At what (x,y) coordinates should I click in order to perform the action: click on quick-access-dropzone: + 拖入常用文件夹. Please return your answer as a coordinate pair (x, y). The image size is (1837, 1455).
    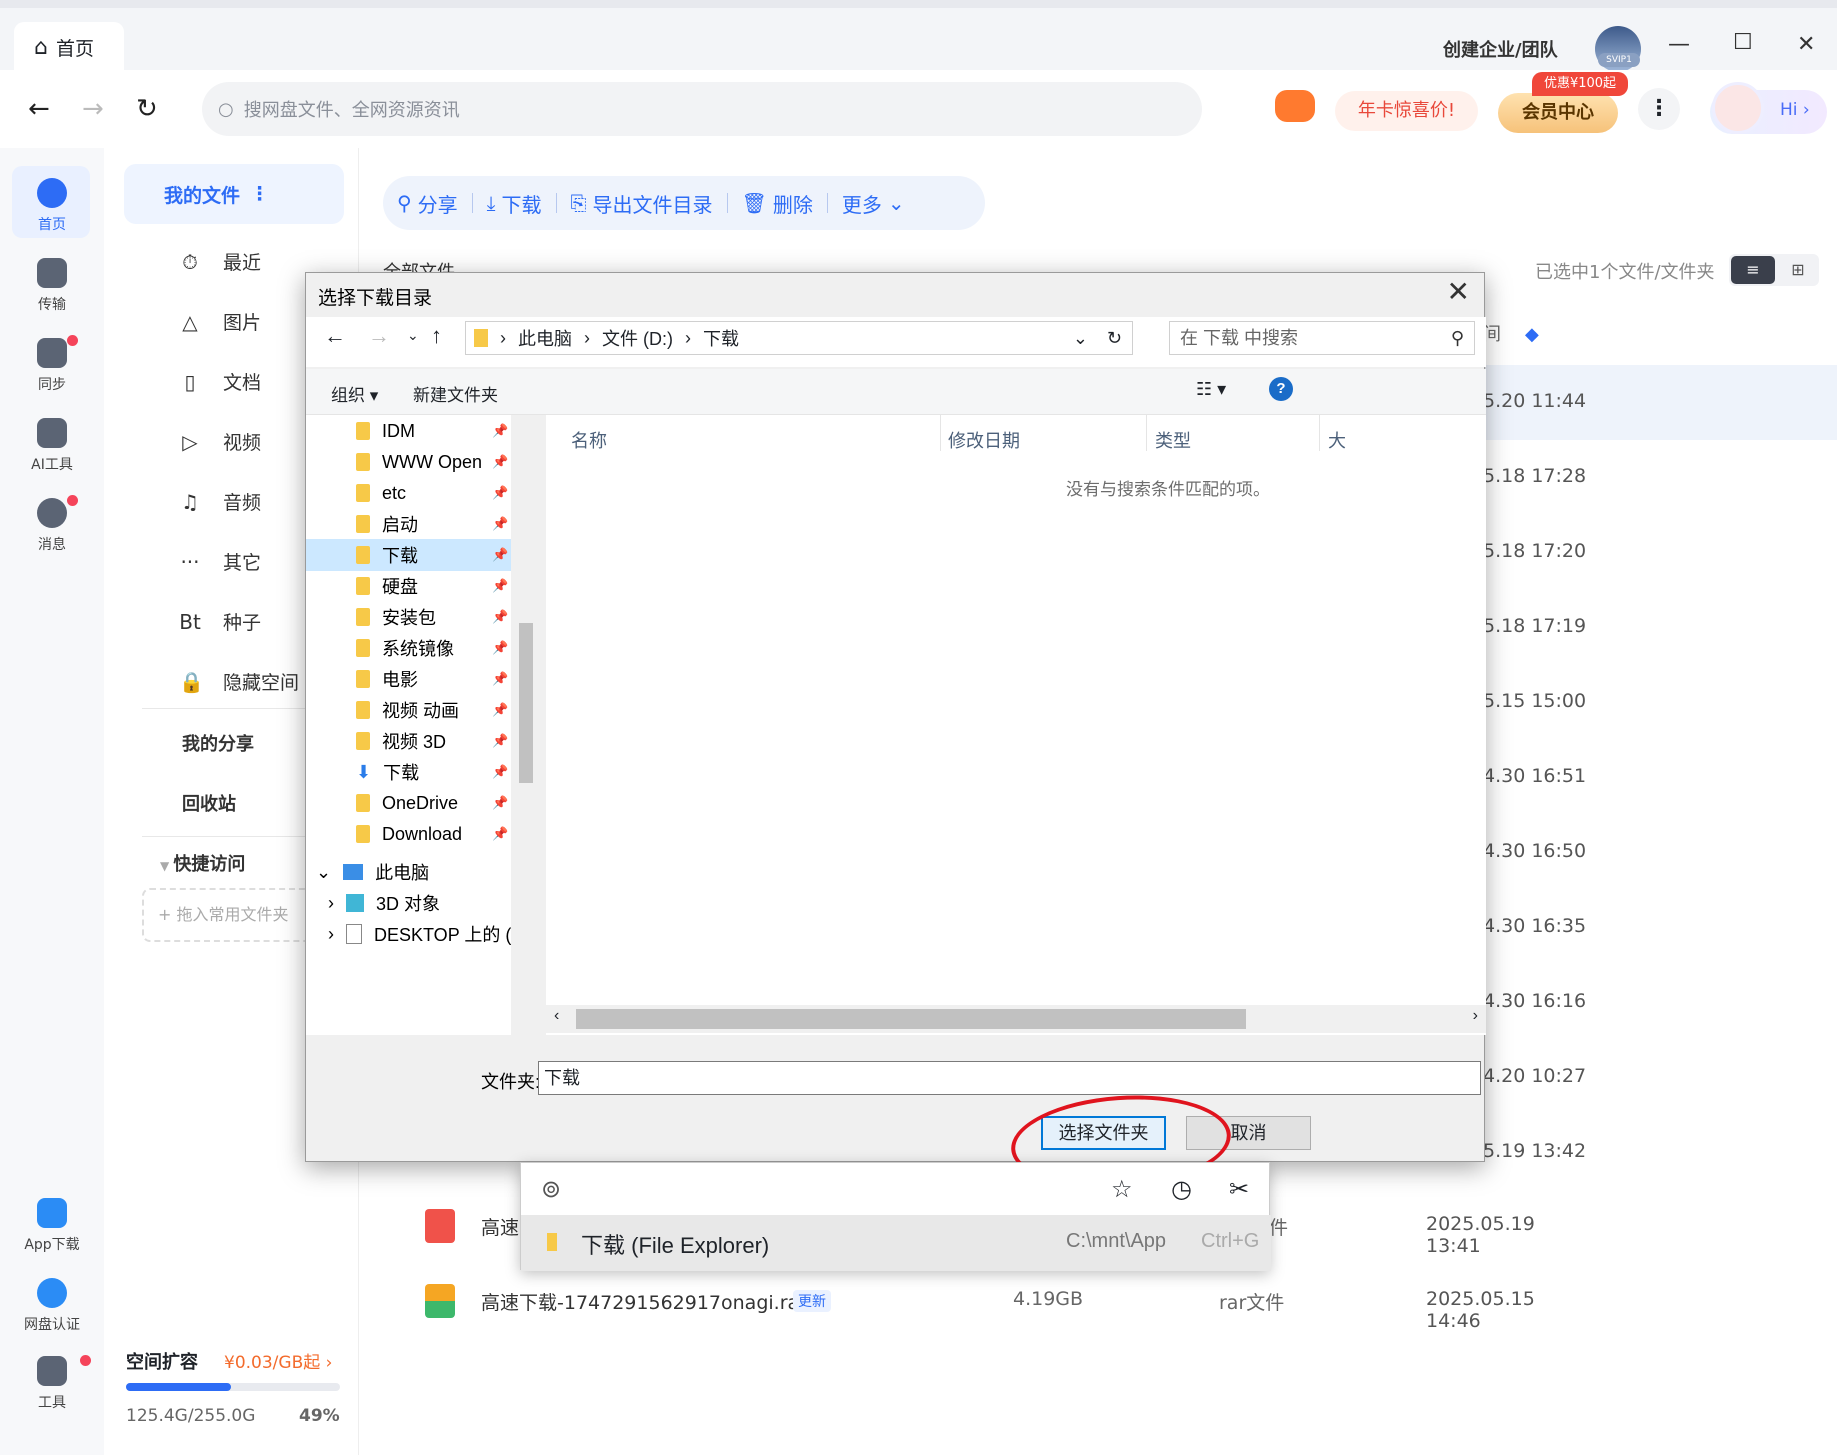
    Looking at the image, I should click on (227, 915).